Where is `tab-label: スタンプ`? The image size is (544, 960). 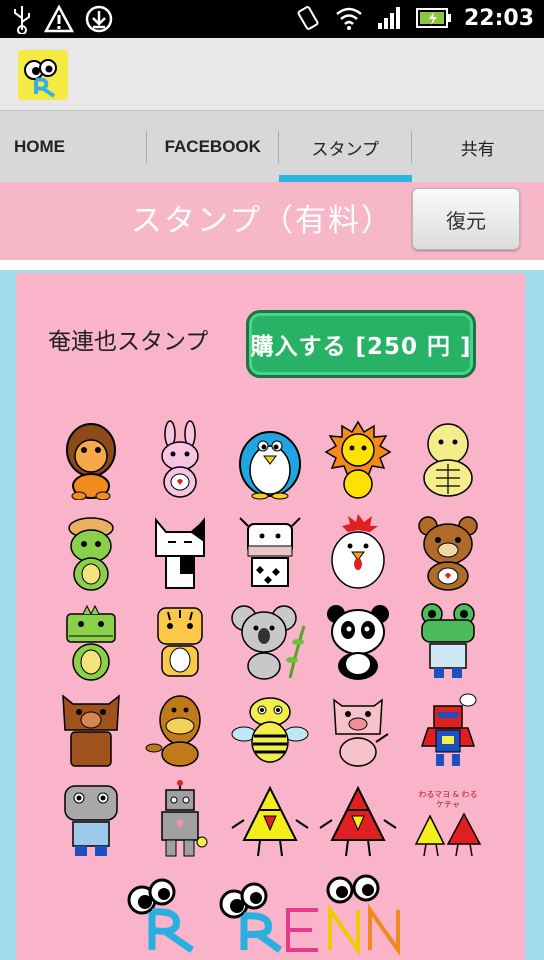 tab-label: スタンプ is located at coordinates (345, 149).